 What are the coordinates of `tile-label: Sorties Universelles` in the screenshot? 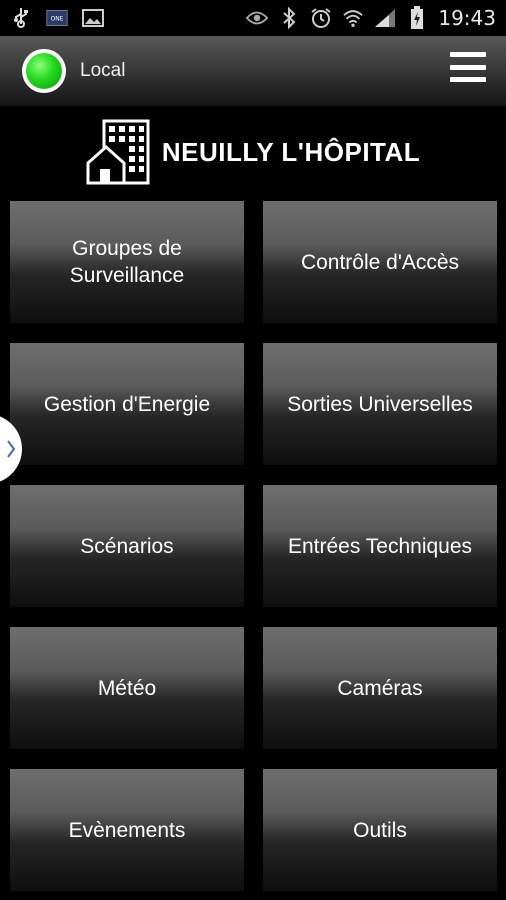 It's located at (380, 404).